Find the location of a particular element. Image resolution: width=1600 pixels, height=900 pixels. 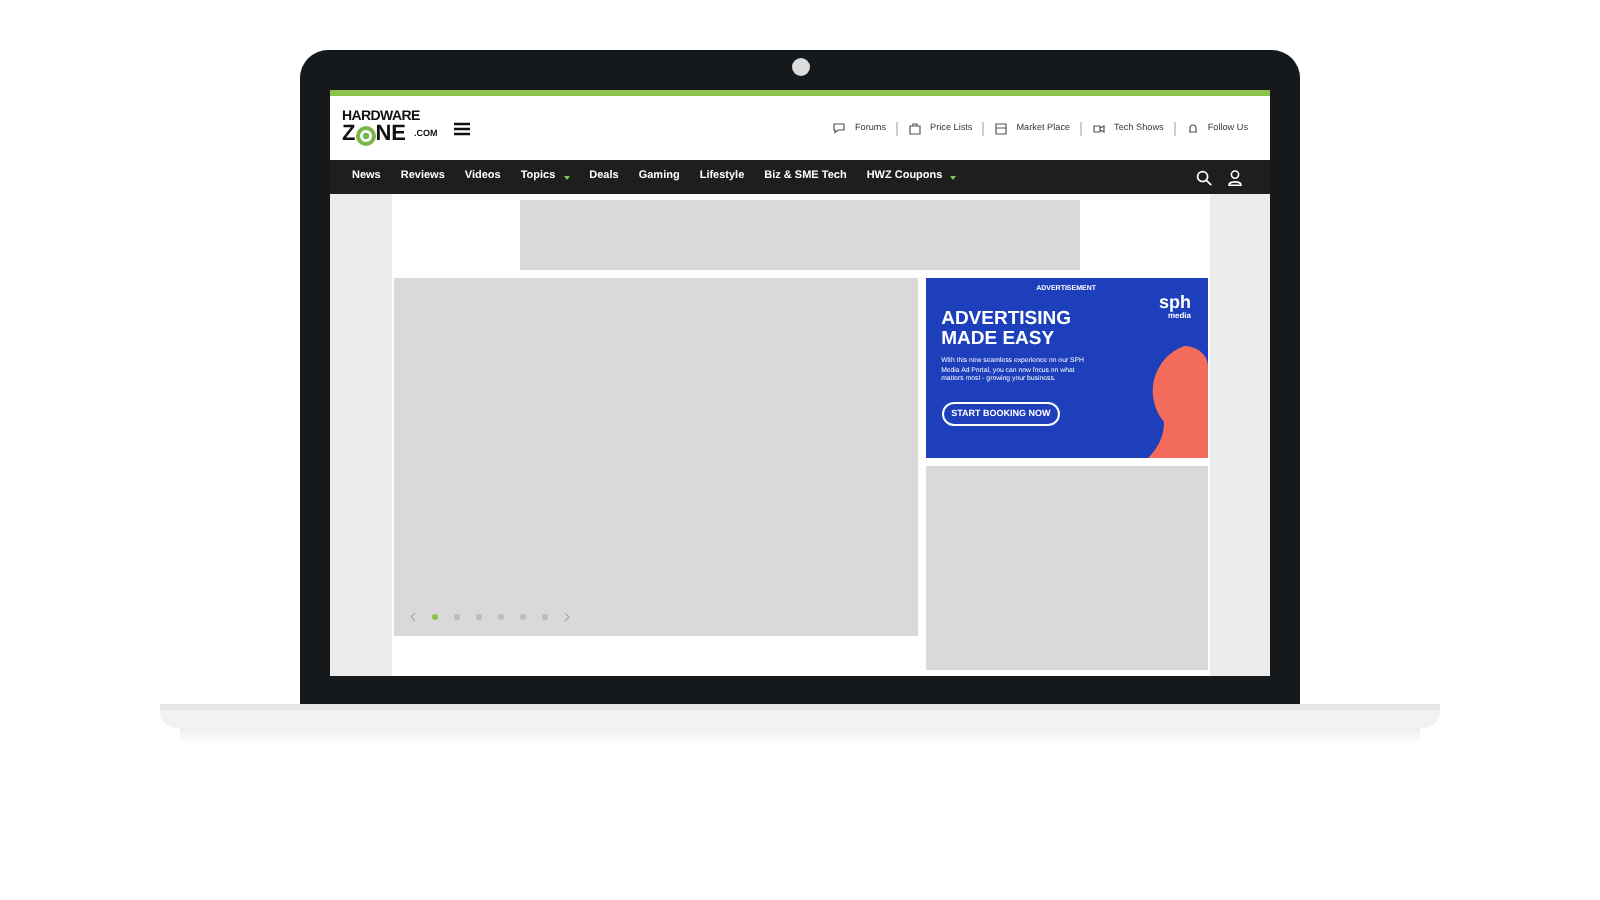

store-icon is located at coordinates (1001, 128).